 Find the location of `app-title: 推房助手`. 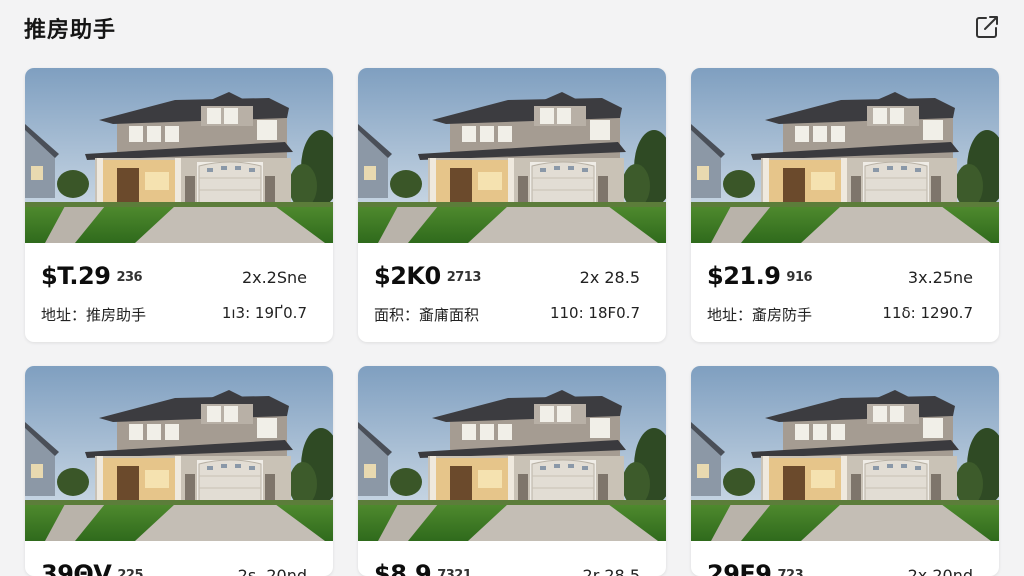

app-title: 推房助手 is located at coordinates (70, 30).